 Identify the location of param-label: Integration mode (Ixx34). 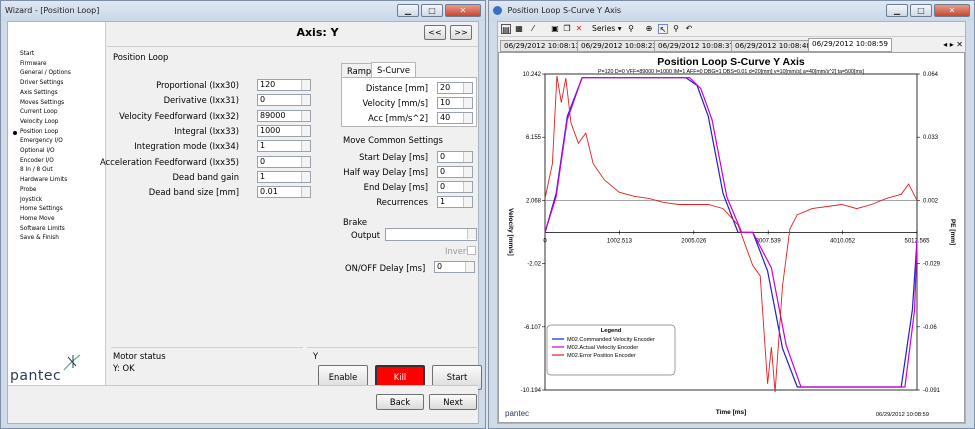
(186, 146).